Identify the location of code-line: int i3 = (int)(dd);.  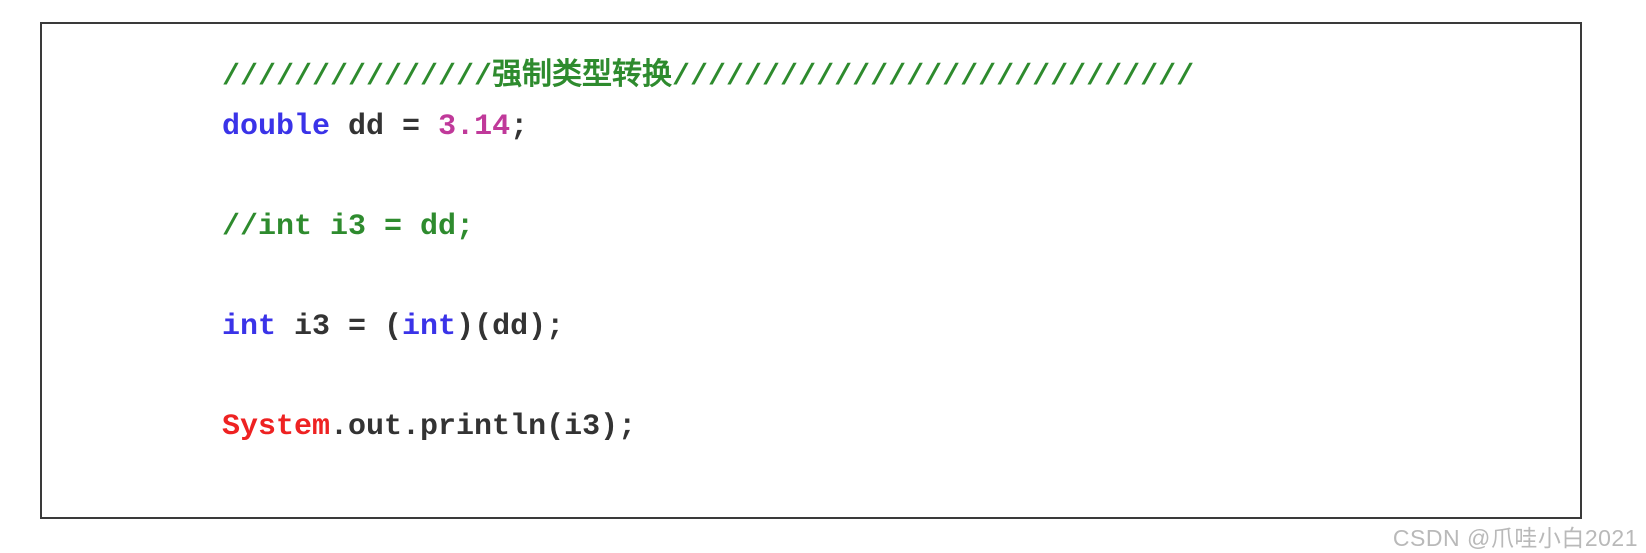
(934, 327).